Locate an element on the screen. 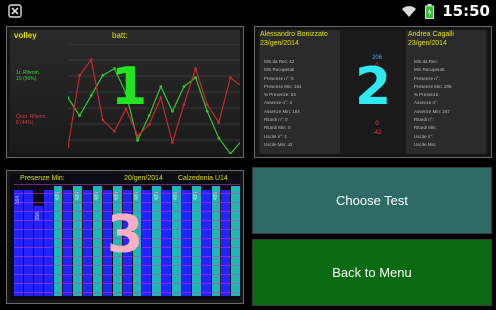 The image size is (496, 310). stat-row: Ritardi n°: 0 is located at coordinates (276, 120).